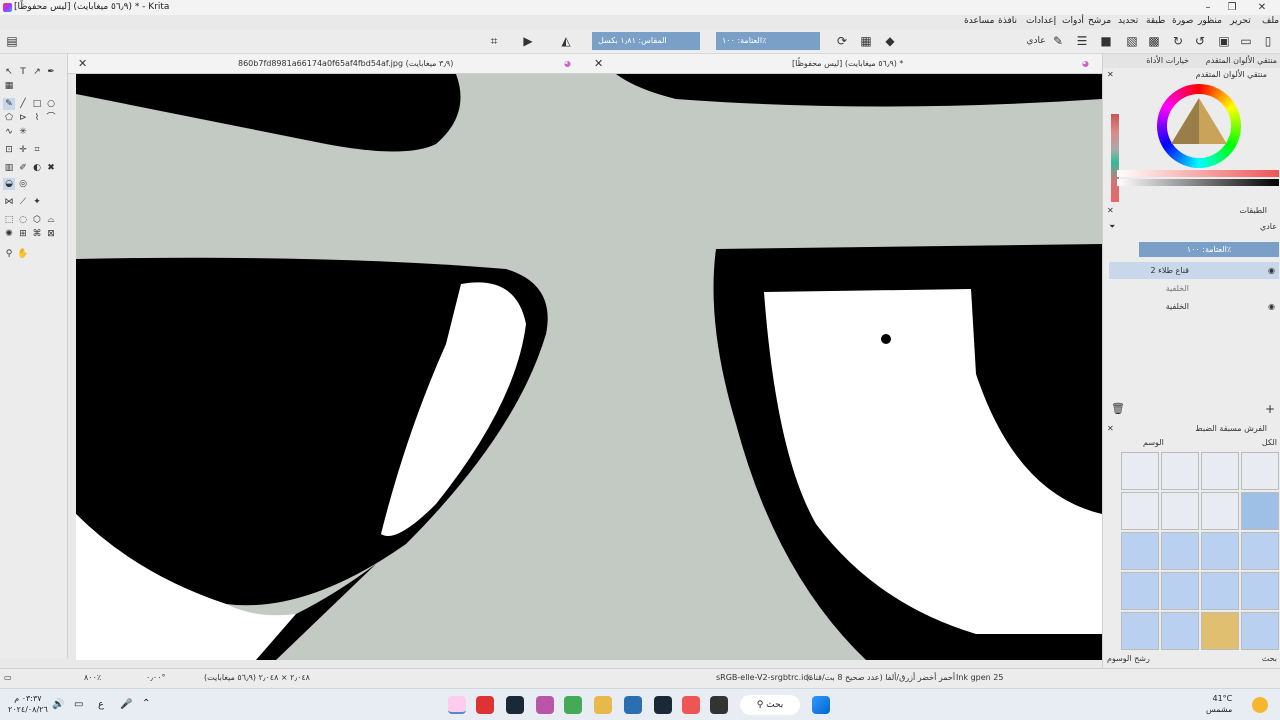  What do you see at coordinates (37, 104) in the screenshot?
I see `rectangle-tool-icon: □` at bounding box center [37, 104].